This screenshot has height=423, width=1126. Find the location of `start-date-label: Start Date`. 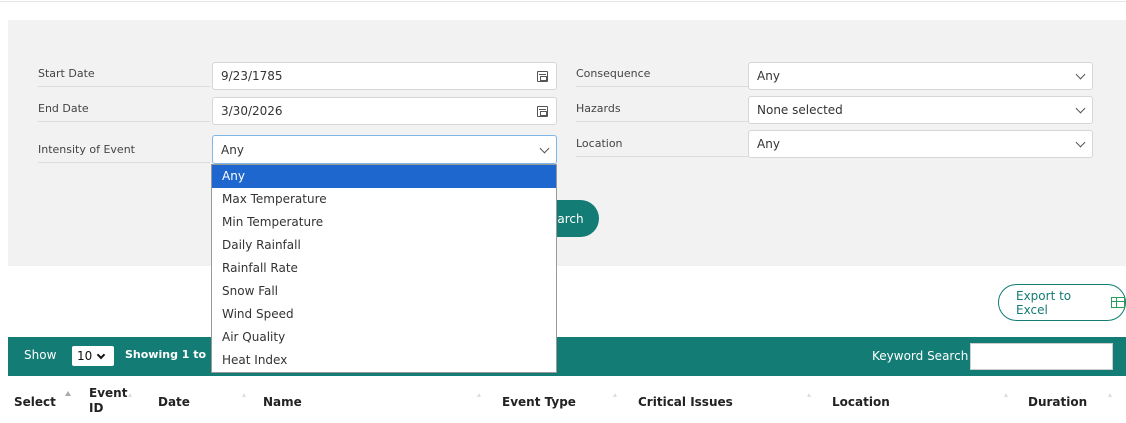

start-date-label: Start Date is located at coordinates (124, 77).